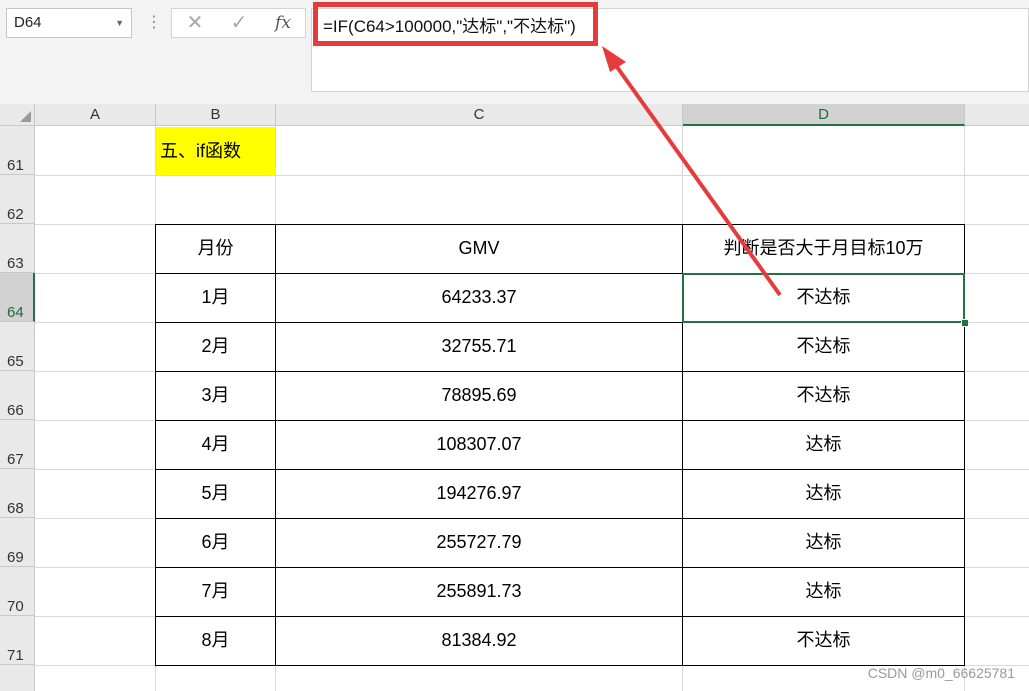 This screenshot has height=691, width=1029. Describe the element at coordinates (941, 673) in the screenshot. I see `watermark: CSDN @m0_66625781` at that location.